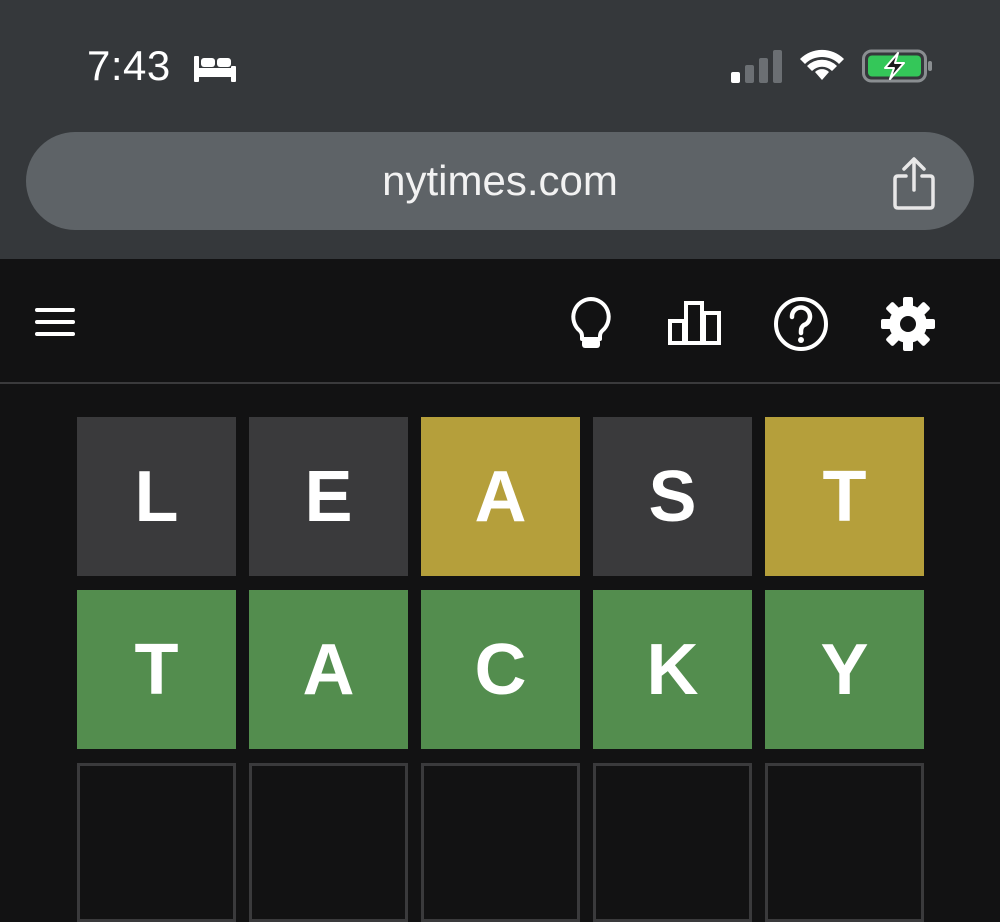 This screenshot has height=922, width=1000. Describe the element at coordinates (844, 669) in the screenshot. I see `tile-correct: Y` at that location.